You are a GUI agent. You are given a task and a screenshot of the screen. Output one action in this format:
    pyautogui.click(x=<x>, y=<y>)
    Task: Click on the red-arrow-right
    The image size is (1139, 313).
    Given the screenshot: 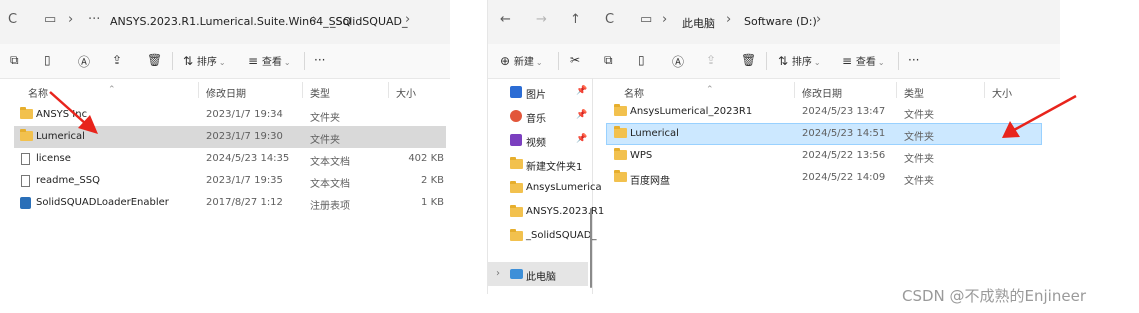 What is the action you would take?
    pyautogui.click(x=1039, y=116)
    